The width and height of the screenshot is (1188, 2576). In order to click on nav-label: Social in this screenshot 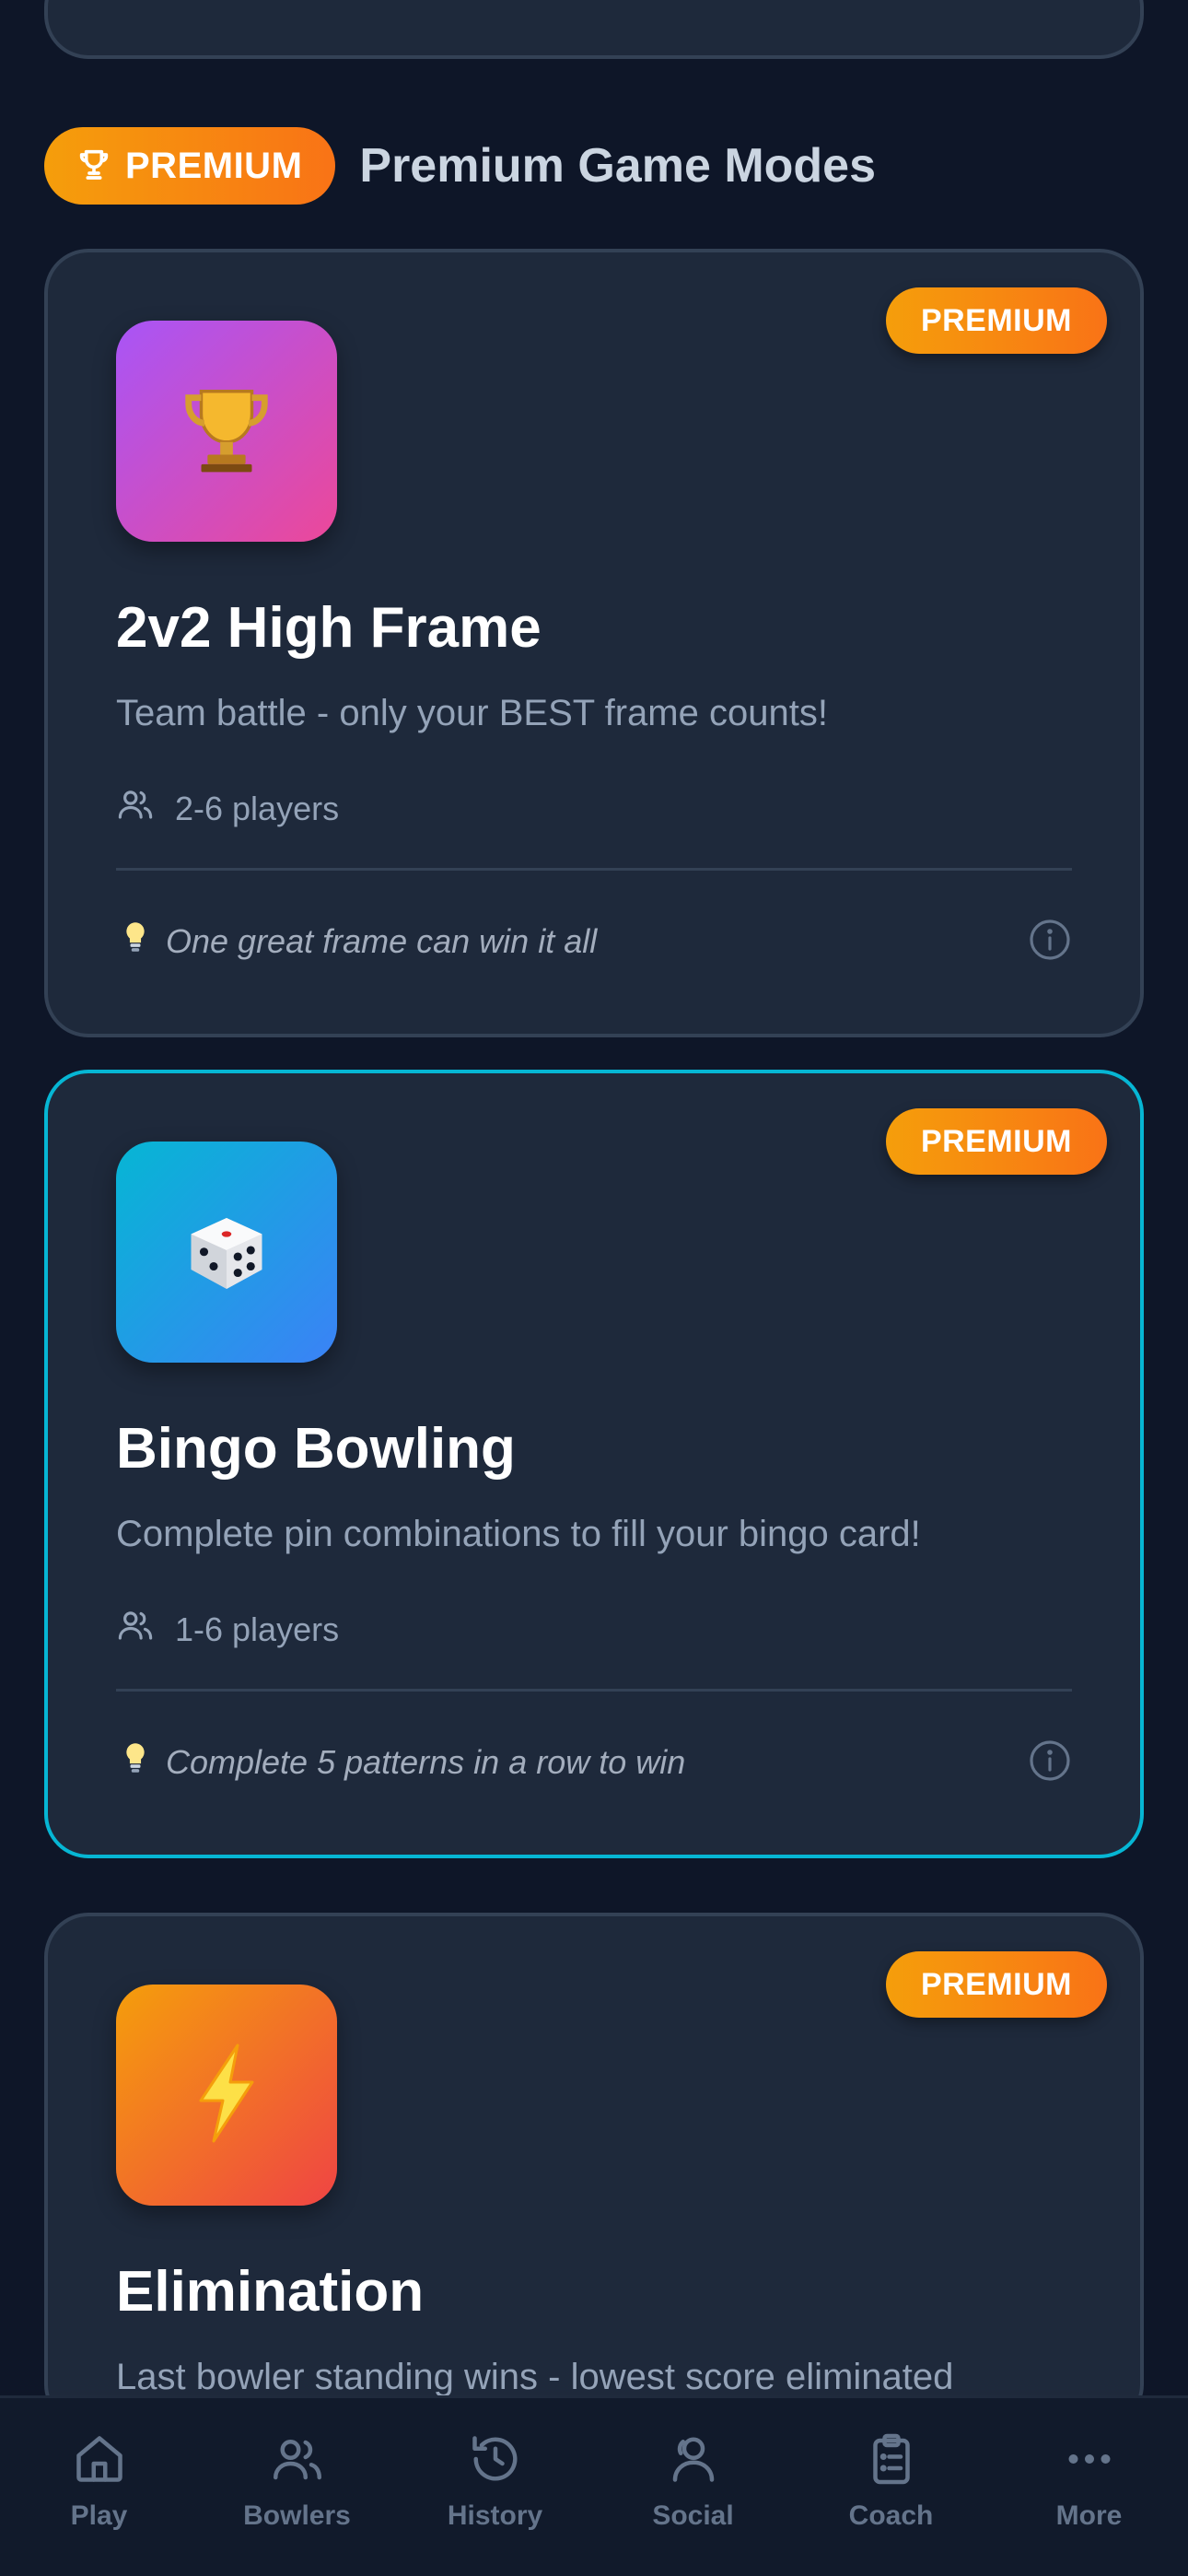, I will do `click(693, 2515)`.